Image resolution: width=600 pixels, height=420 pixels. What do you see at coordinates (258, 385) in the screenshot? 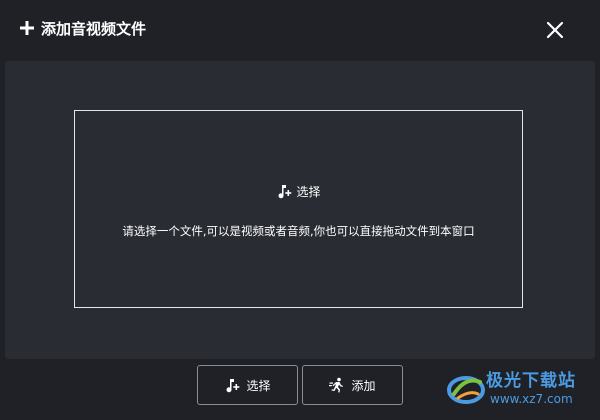
I see `select-button-label: 选择` at bounding box center [258, 385].